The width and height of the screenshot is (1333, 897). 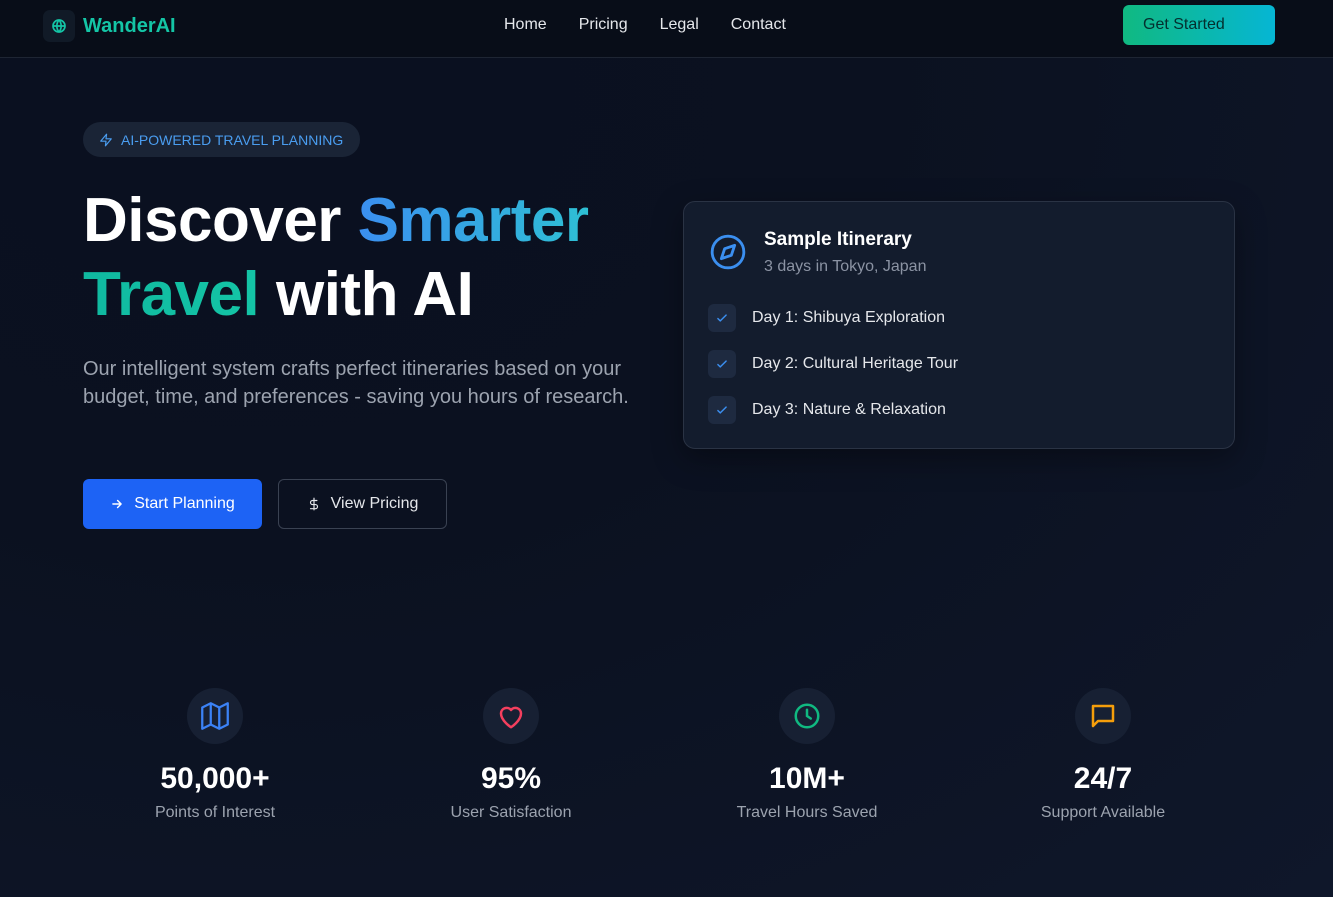 What do you see at coordinates (511, 778) in the screenshot?
I see `stat-value: 95%` at bounding box center [511, 778].